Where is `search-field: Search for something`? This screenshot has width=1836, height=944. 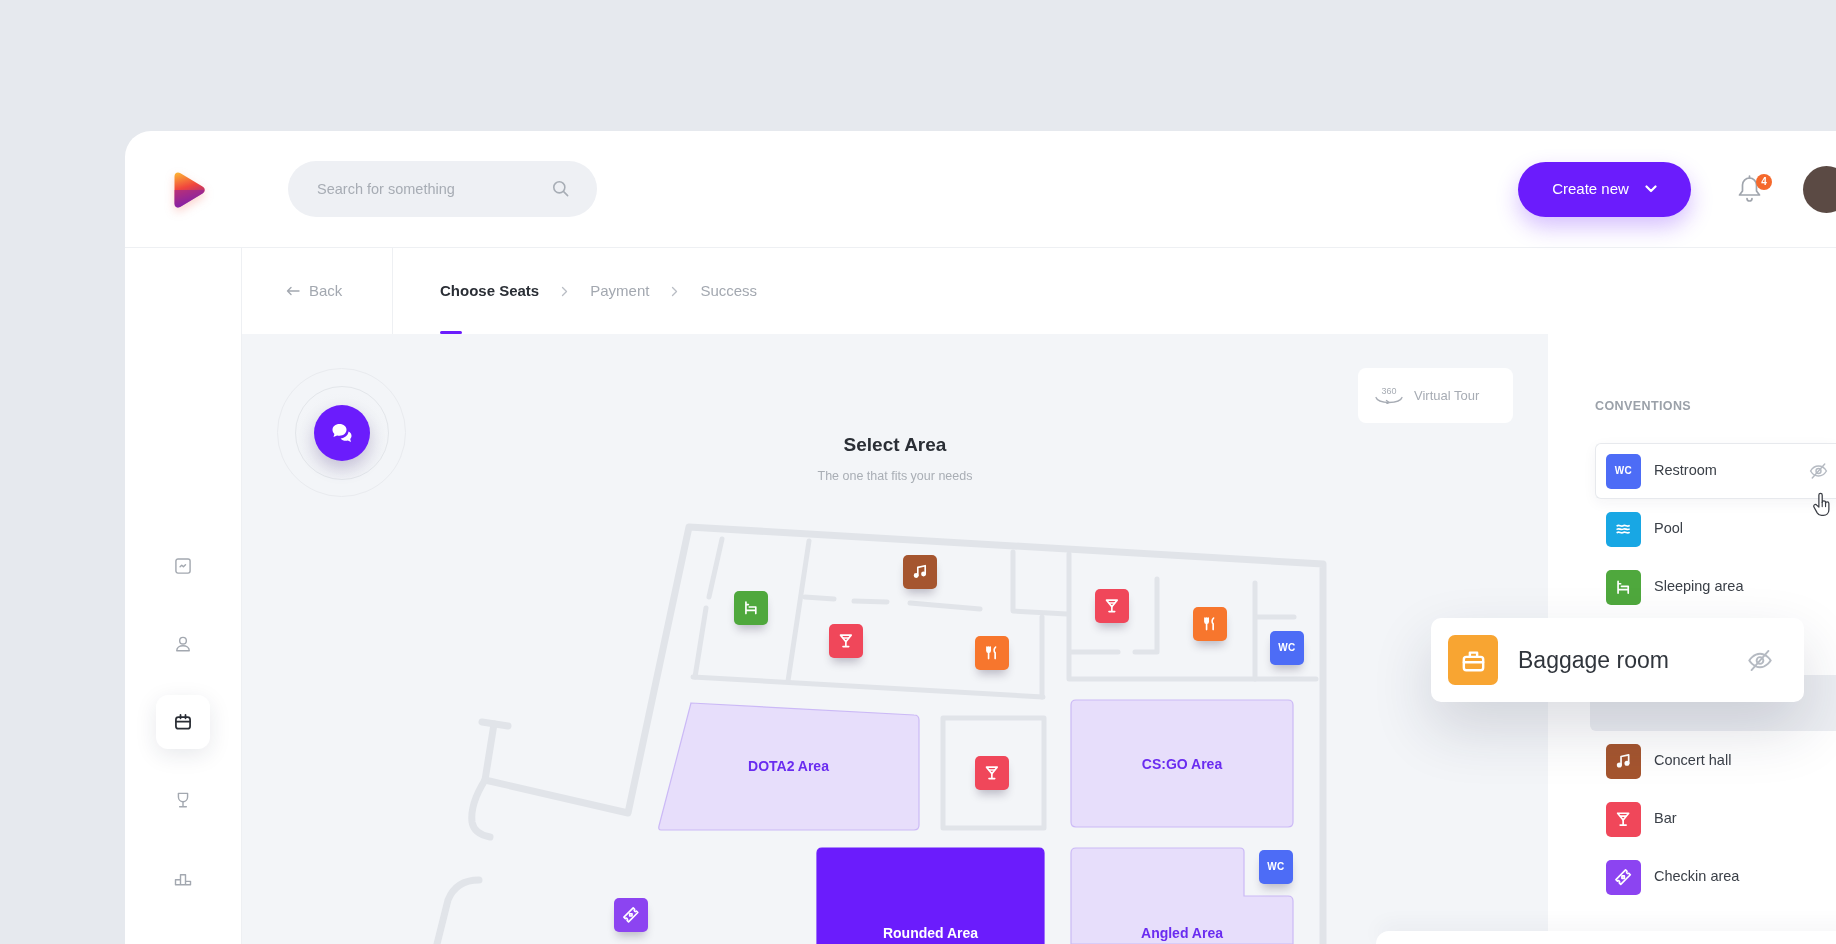
search-field: Search for something is located at coordinates (442, 189).